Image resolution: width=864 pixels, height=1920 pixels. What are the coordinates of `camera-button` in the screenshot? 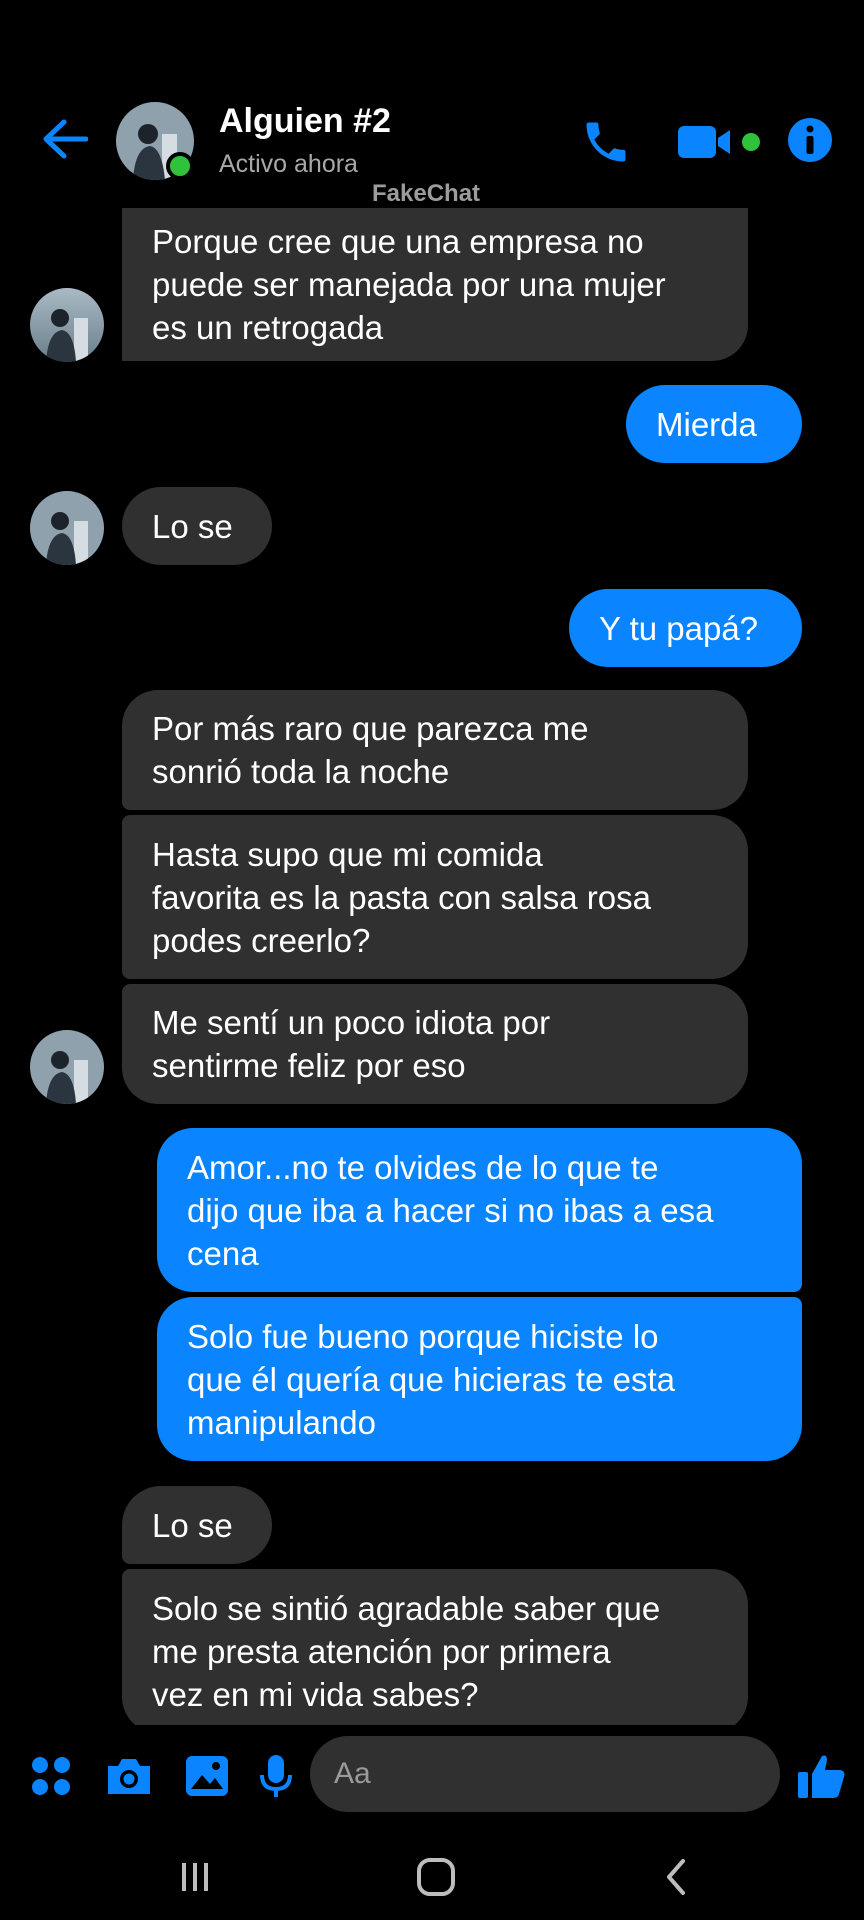 It's located at (129, 1776).